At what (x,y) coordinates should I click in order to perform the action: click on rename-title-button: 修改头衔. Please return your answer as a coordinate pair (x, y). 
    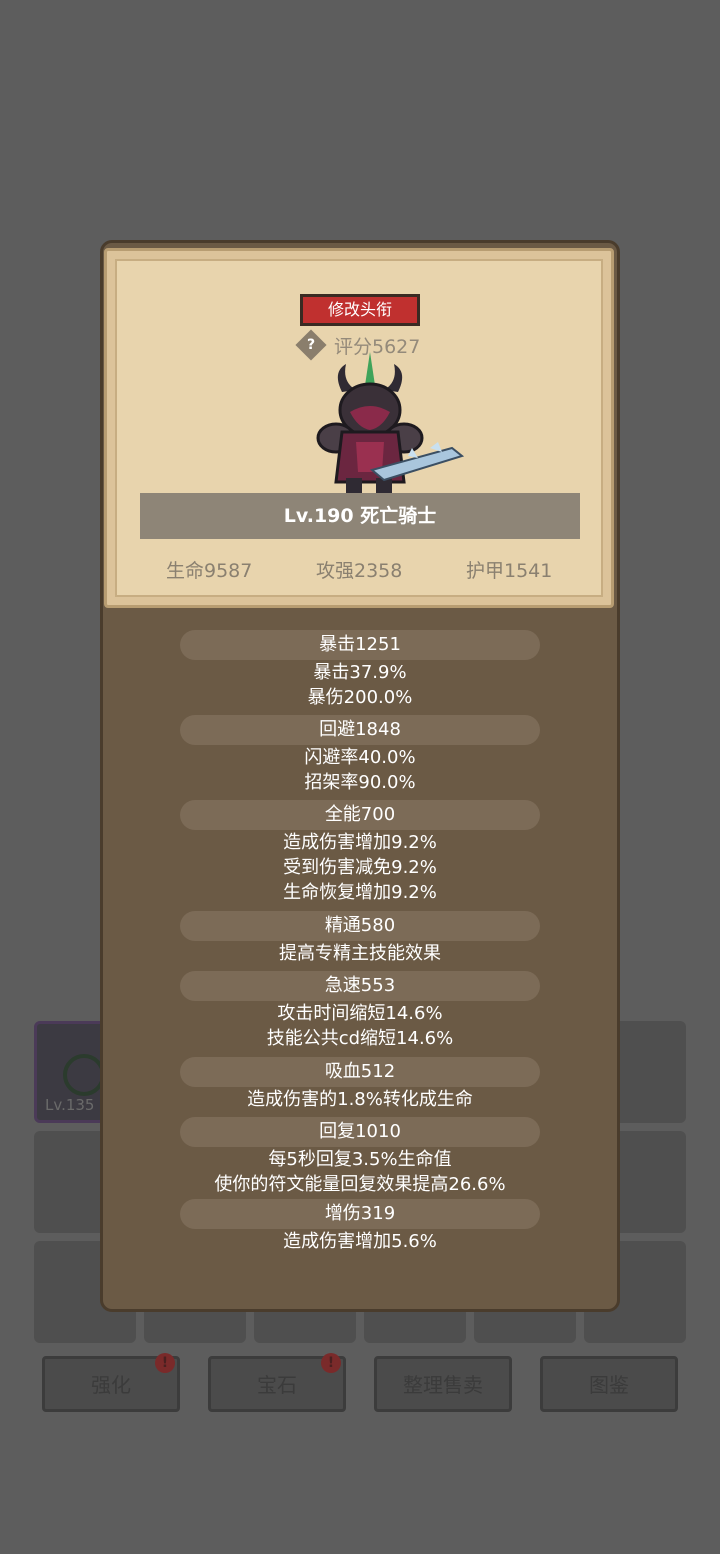
    Looking at the image, I should click on (360, 310).